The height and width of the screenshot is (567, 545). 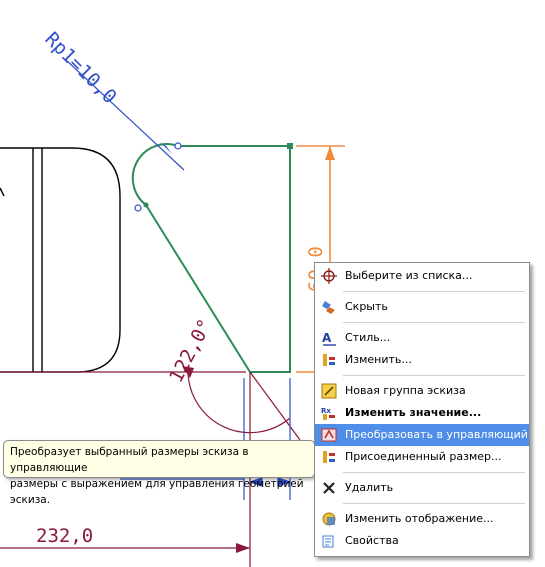 What do you see at coordinates (329, 276) in the screenshot?
I see `crosshair-icon` at bounding box center [329, 276].